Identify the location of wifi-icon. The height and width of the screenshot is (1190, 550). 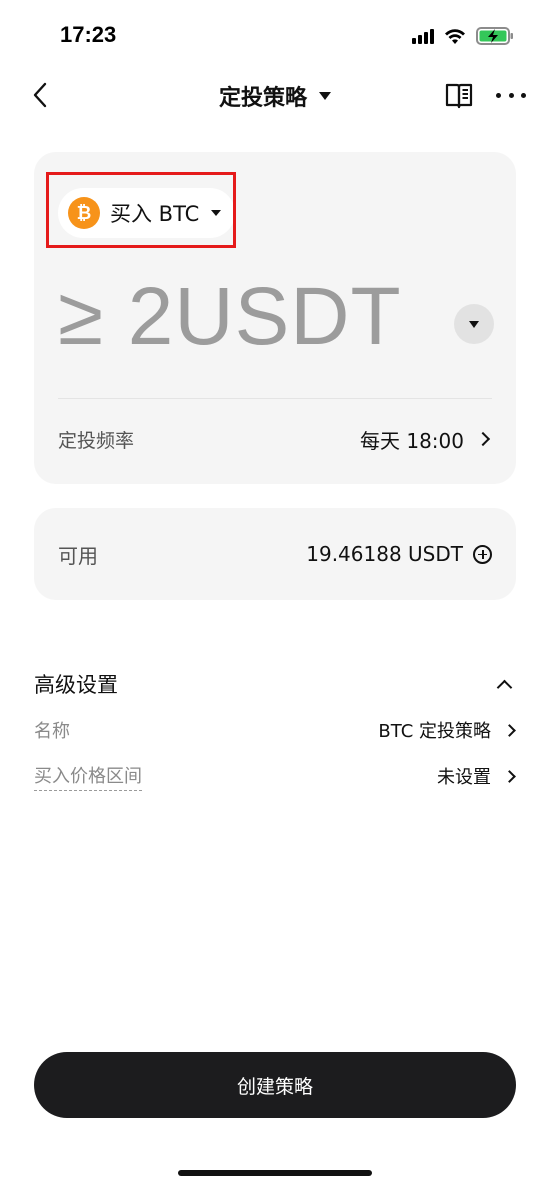
(455, 36).